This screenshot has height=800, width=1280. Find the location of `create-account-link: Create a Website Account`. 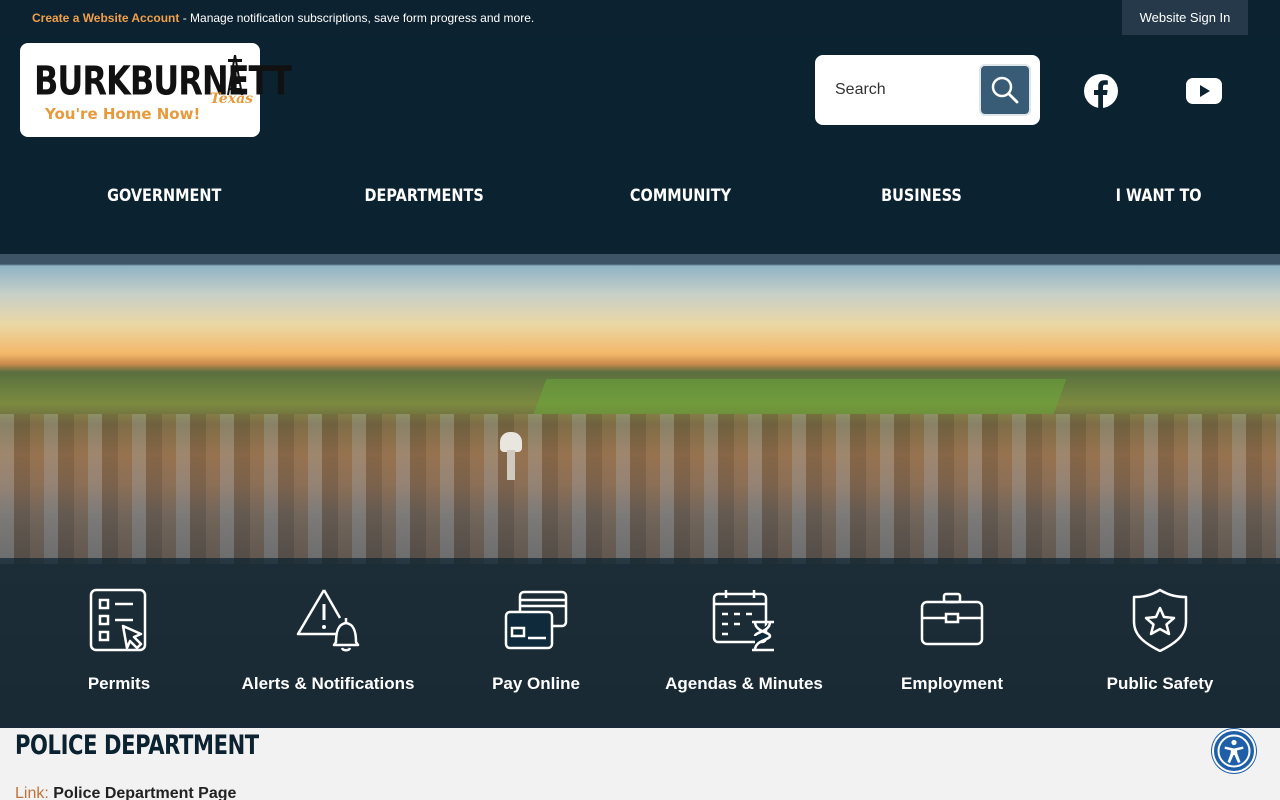

create-account-link: Create a Website Account is located at coordinates (105, 18).